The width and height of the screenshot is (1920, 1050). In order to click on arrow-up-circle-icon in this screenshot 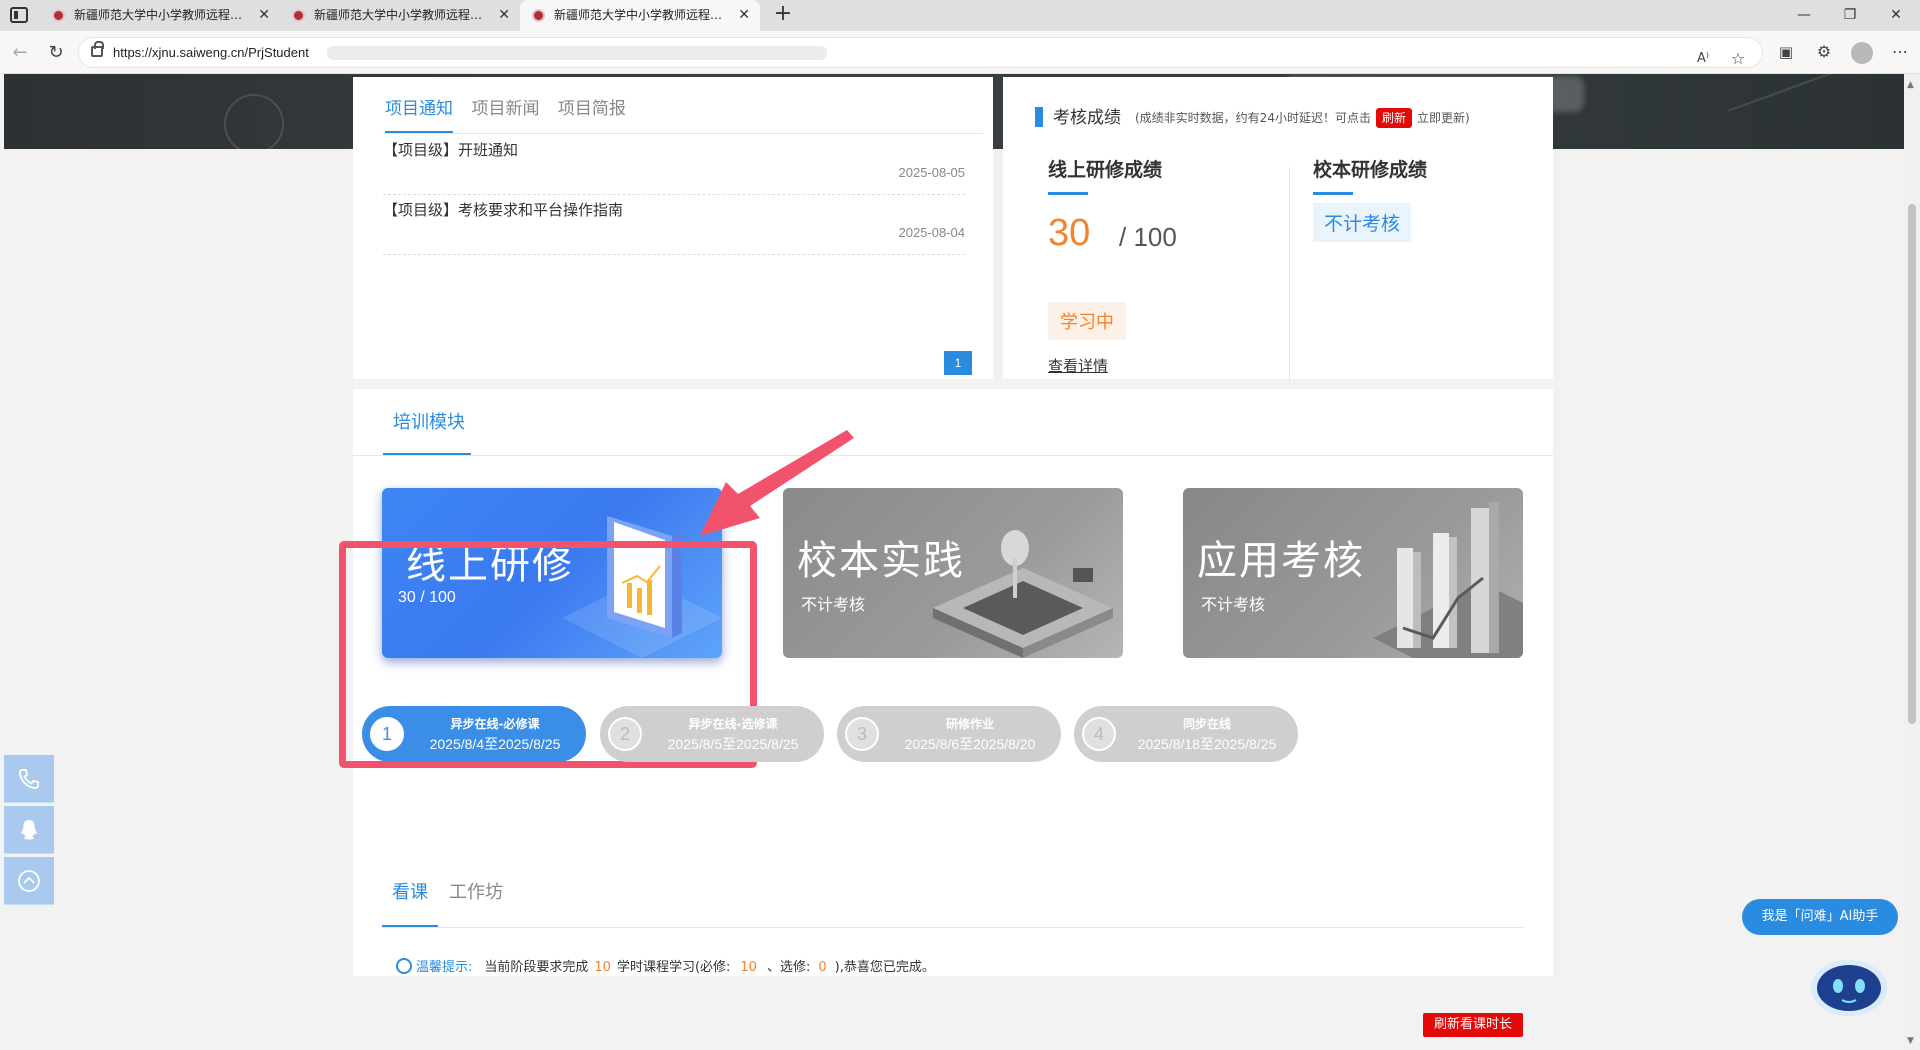, I will do `click(29, 881)`.